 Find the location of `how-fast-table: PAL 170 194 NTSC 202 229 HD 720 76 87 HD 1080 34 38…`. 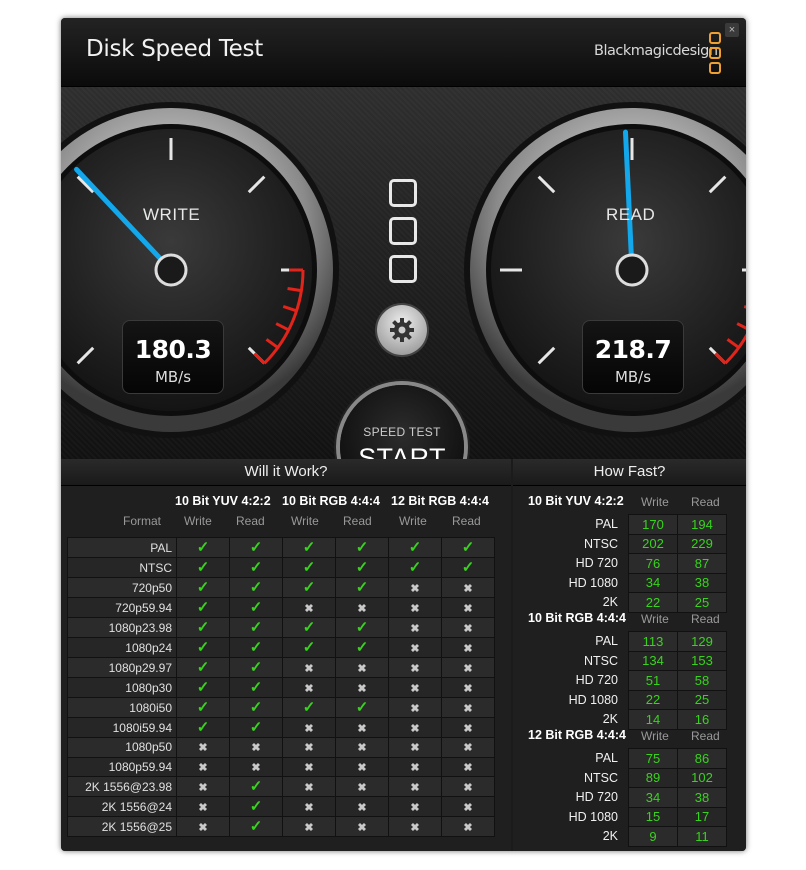

how-fast-table: PAL 170 194 NTSC 202 229 HD 720 76 87 HD 1080 34 38… is located at coordinates (645, 563).